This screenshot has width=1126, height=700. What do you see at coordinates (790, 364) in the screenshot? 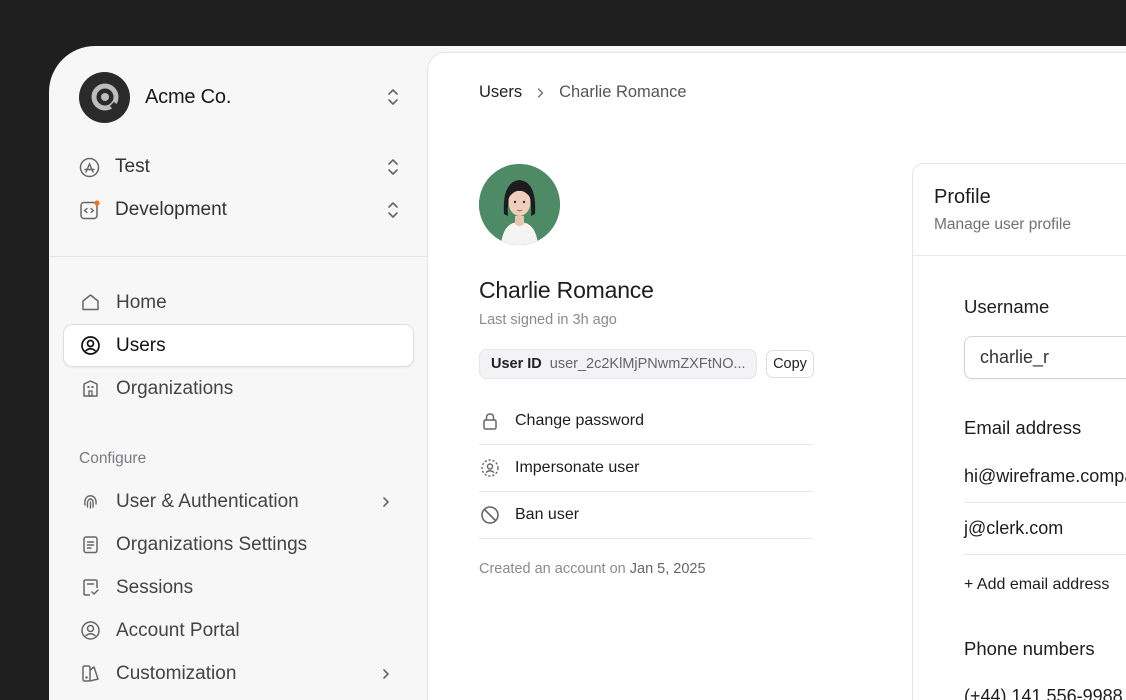
I see `copy-button: Copy` at bounding box center [790, 364].